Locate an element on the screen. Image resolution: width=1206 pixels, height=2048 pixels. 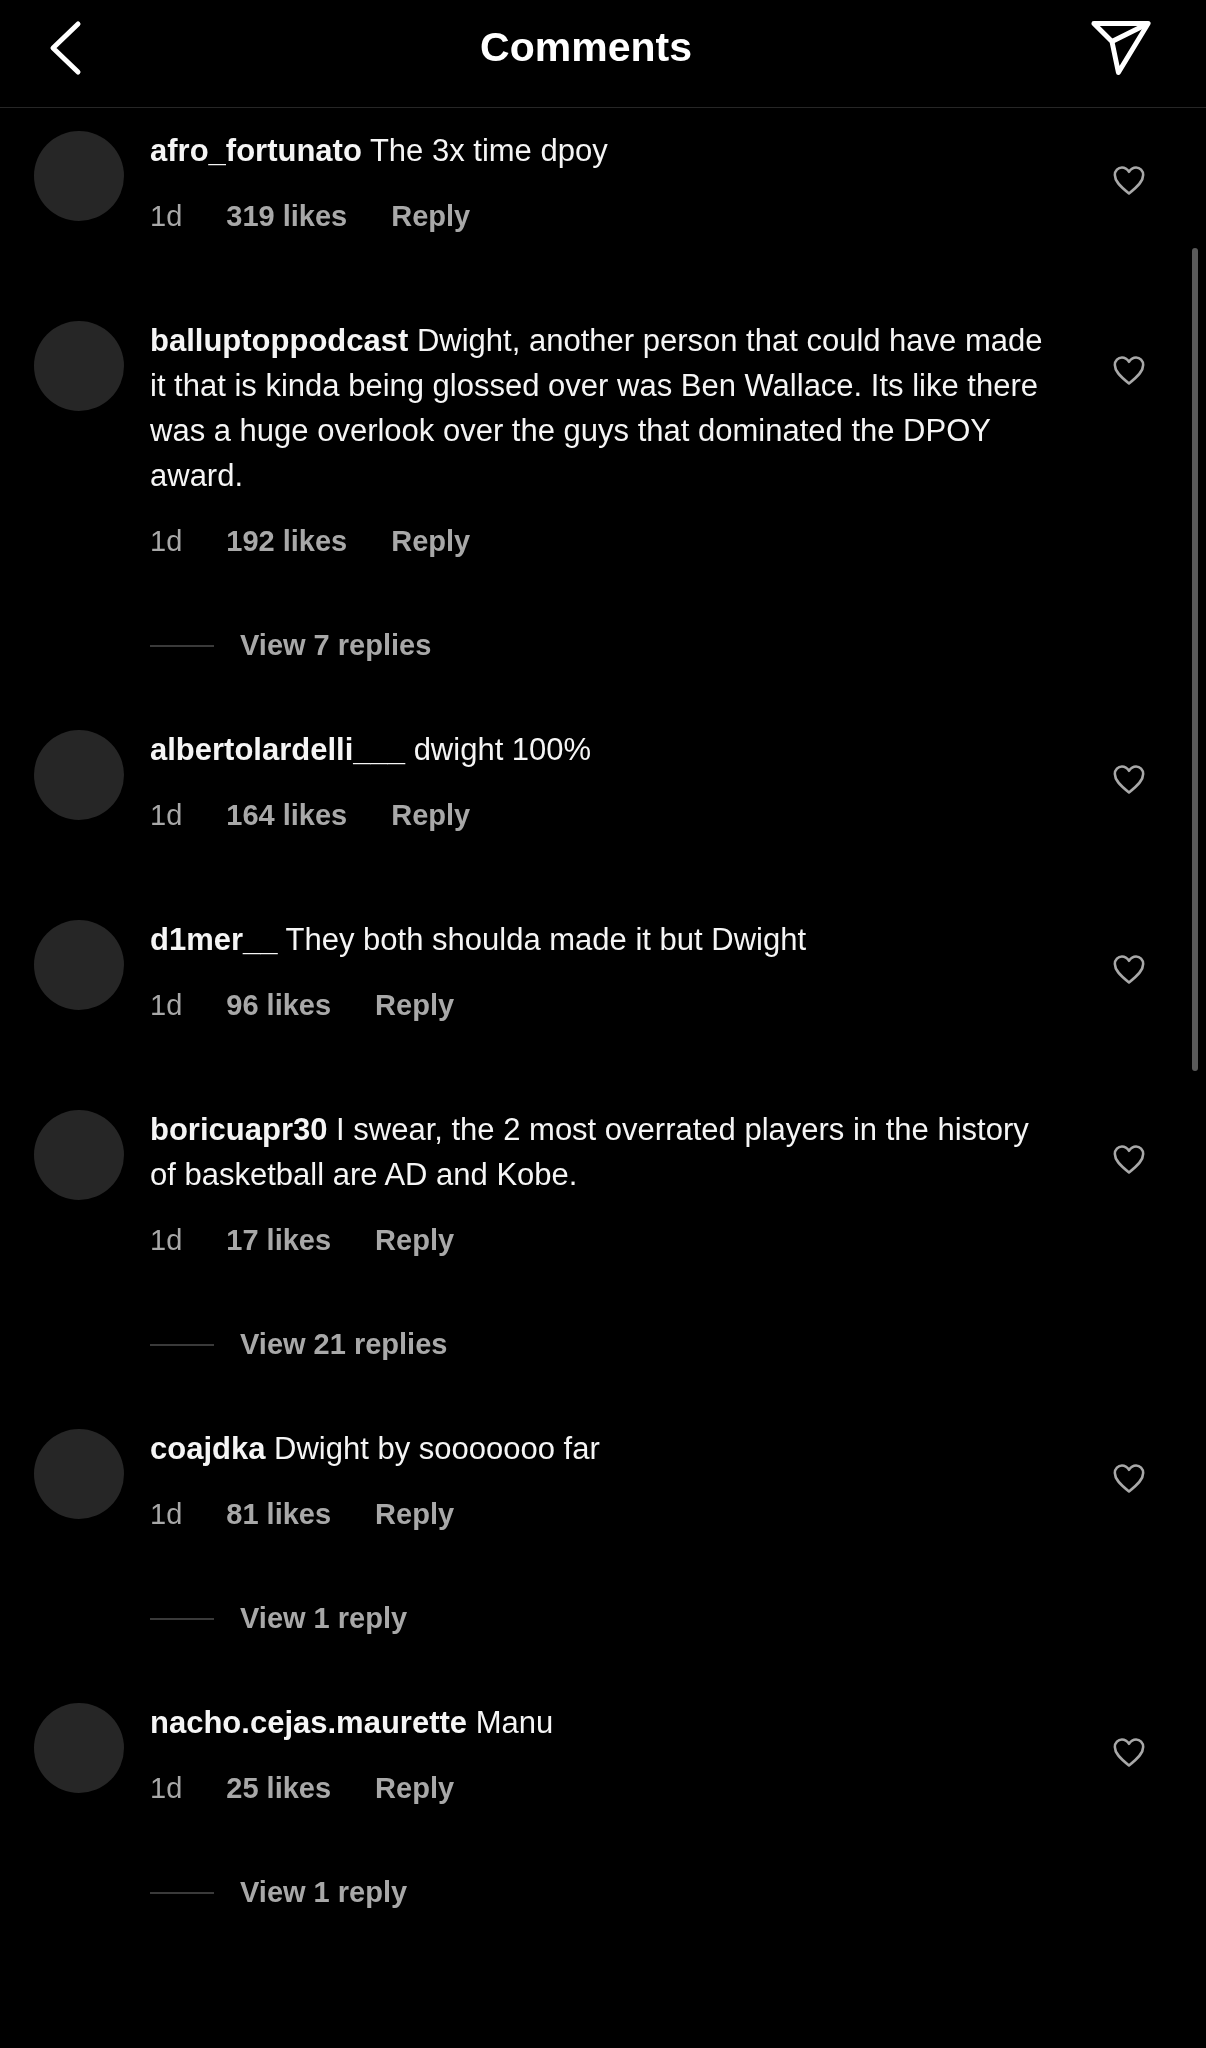
page-title: Comments is located at coordinates (586, 47).